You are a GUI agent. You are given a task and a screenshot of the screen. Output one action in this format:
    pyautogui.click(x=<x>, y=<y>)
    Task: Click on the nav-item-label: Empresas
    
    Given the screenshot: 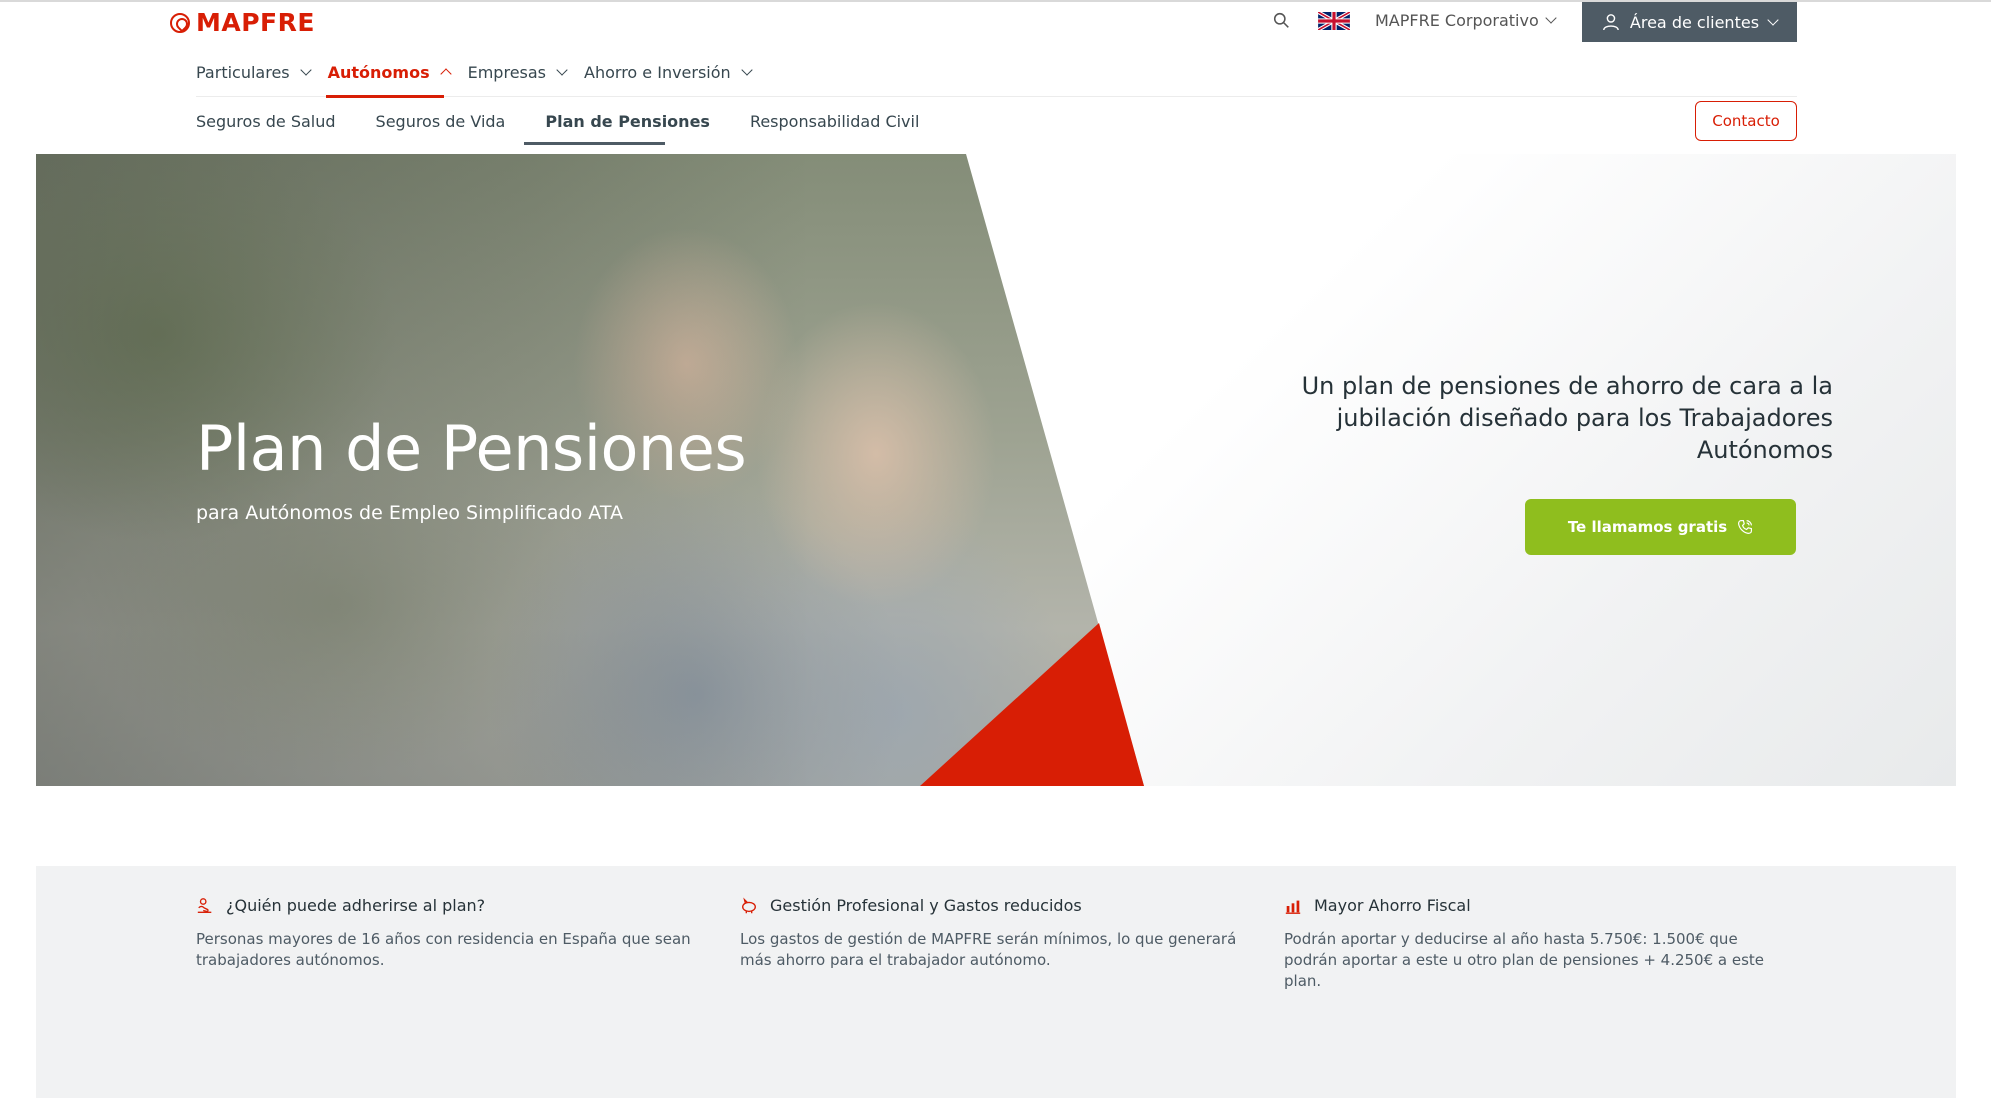 What is the action you would take?
    pyautogui.click(x=507, y=72)
    